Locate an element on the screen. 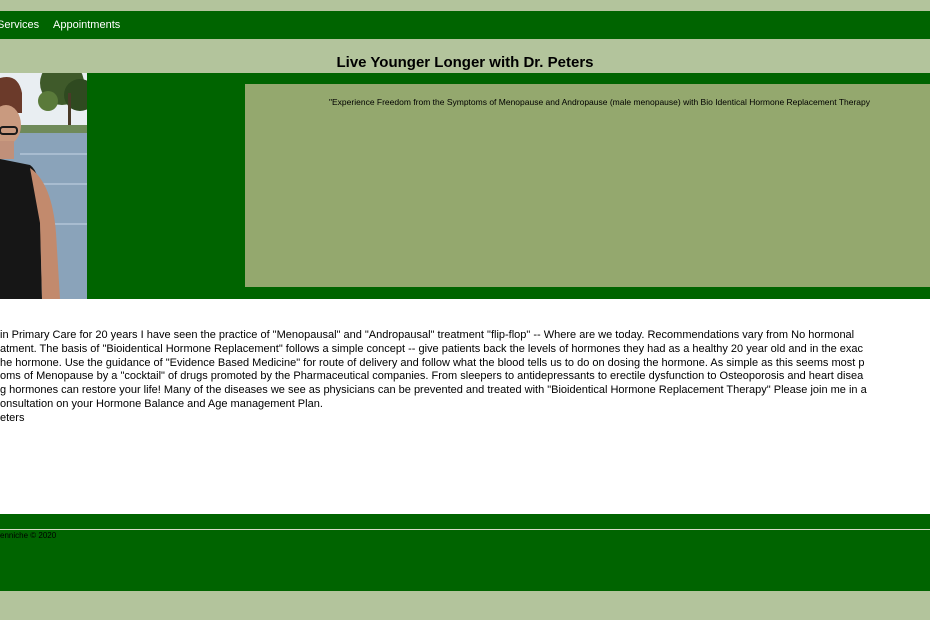 The height and width of the screenshot is (620, 930). page-title: Live Younger Longer with Dr. Peters is located at coordinates (465, 62).